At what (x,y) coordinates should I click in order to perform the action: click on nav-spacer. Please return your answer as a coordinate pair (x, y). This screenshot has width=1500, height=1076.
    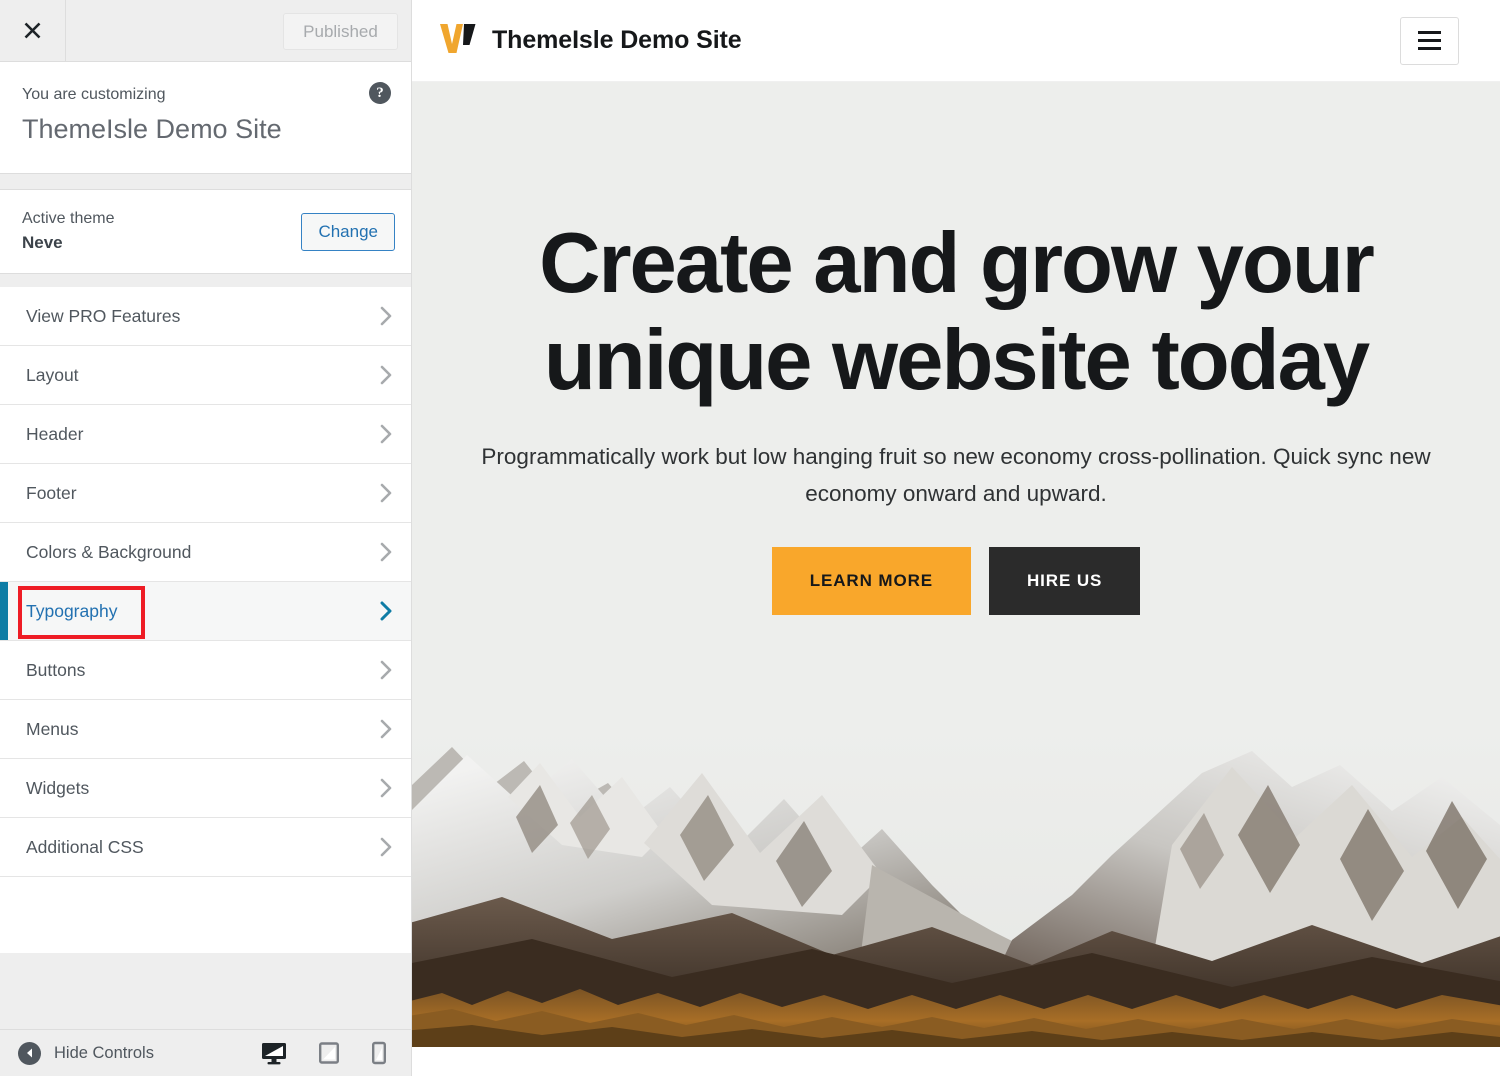
    Looking at the image, I should click on (205, 281).